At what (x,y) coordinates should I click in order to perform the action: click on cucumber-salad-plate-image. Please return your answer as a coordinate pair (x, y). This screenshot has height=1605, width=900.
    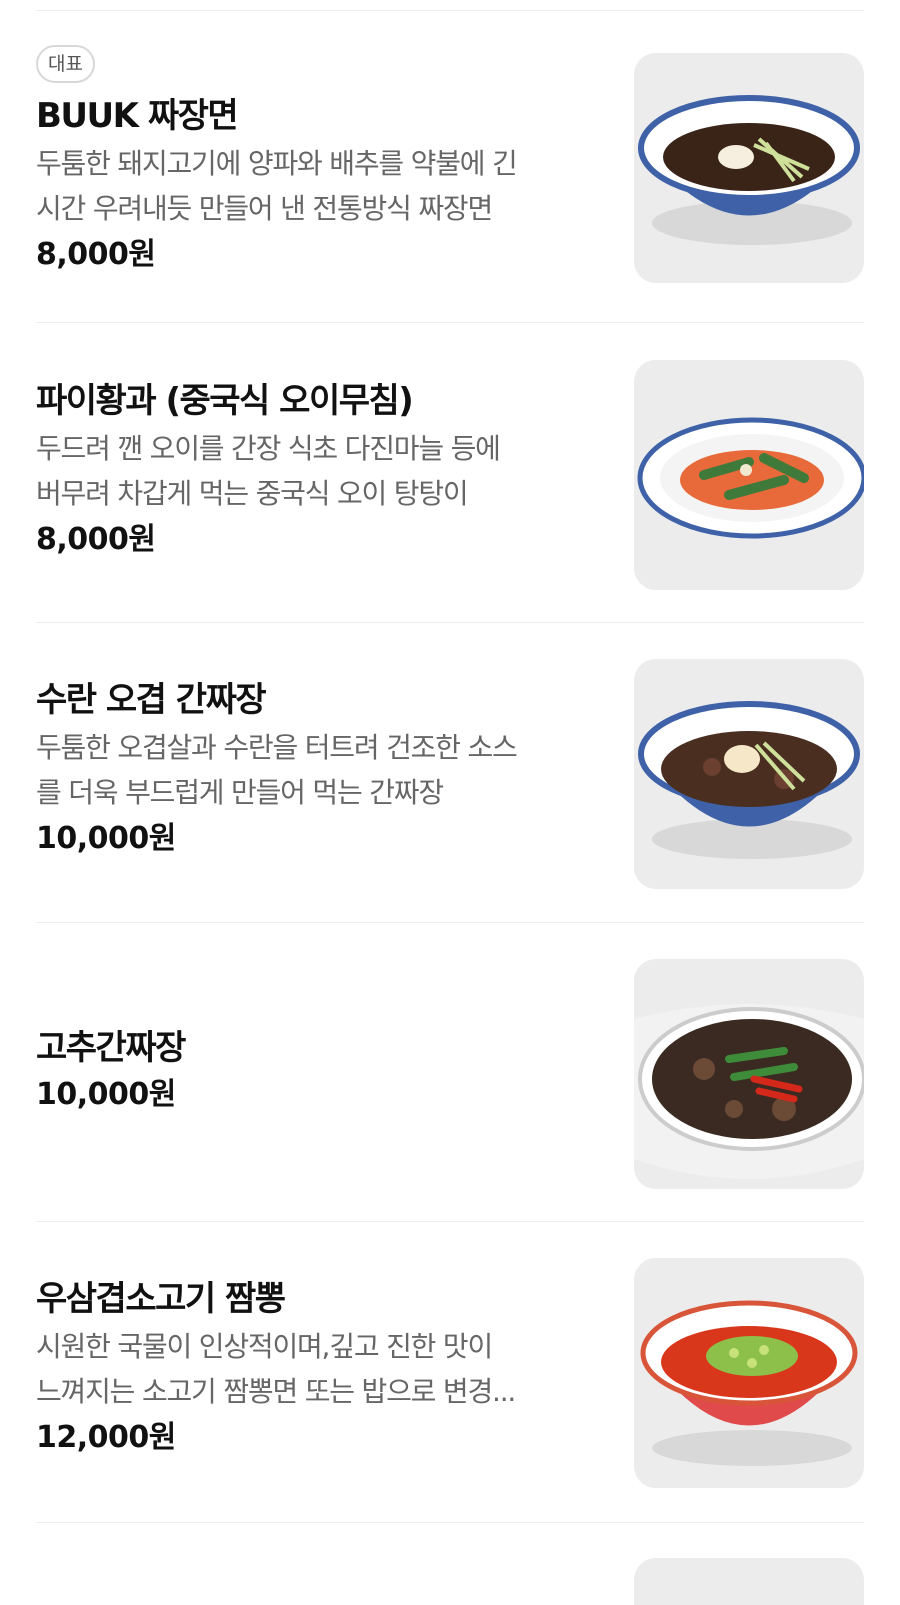
    Looking at the image, I should click on (749, 475).